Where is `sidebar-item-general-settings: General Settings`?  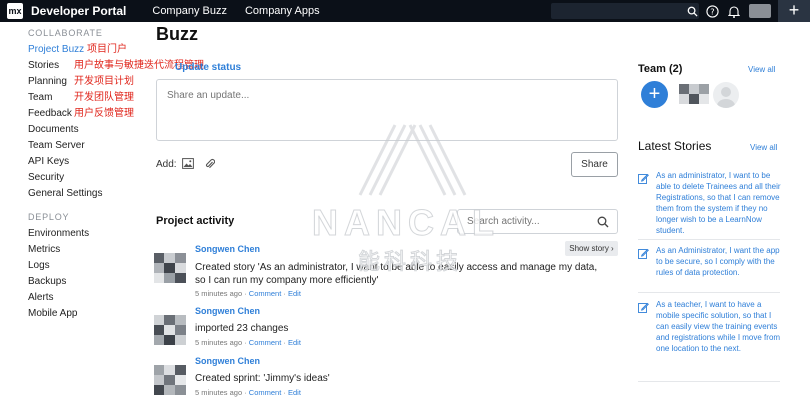
sidebar-item-general-settings: General Settings is located at coordinates (128, 194).